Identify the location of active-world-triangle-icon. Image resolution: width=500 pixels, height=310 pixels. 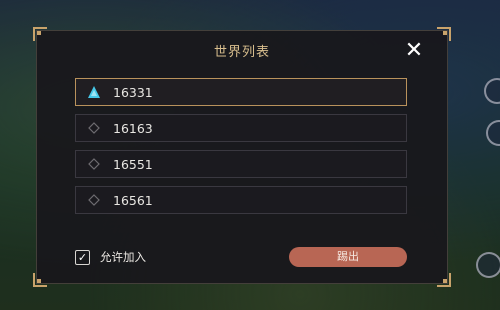
(94, 92).